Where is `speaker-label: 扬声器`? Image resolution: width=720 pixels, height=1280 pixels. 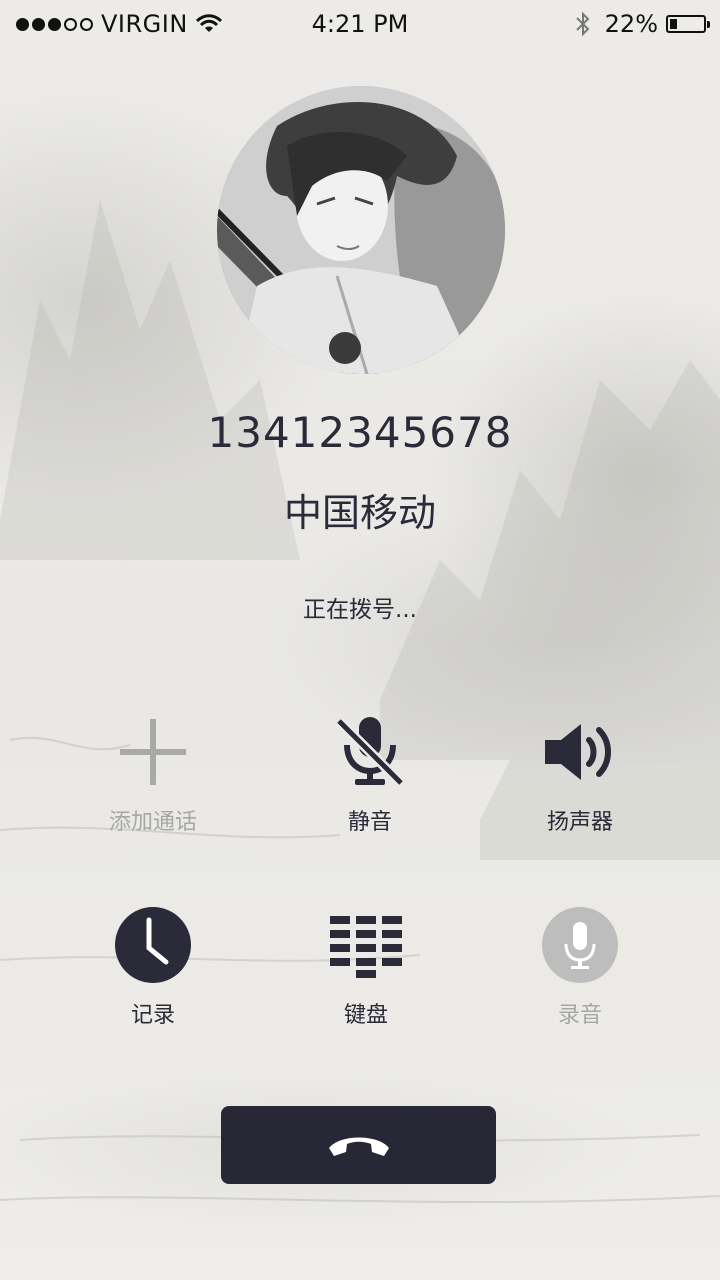 speaker-label: 扬声器 is located at coordinates (579, 822).